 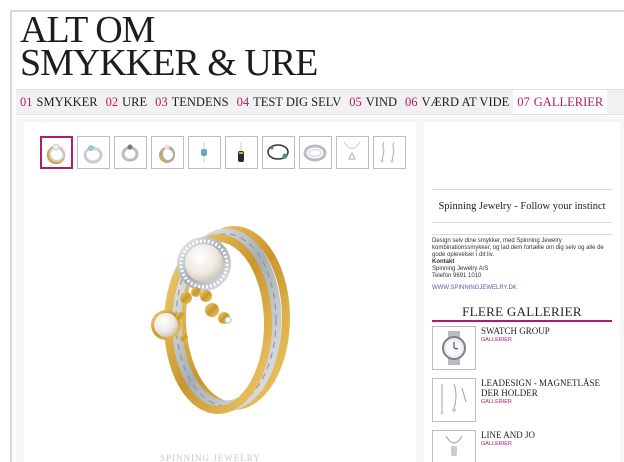 I want to click on nav-item-number: 02, so click(x=112, y=101).